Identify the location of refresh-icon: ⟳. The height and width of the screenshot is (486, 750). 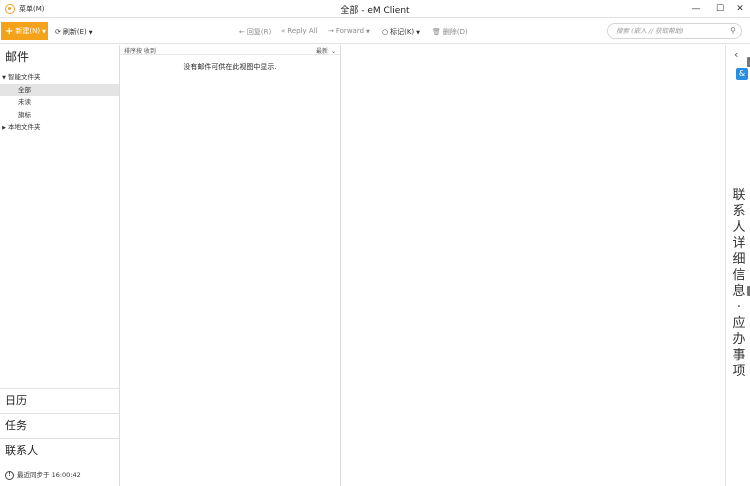
(58, 32).